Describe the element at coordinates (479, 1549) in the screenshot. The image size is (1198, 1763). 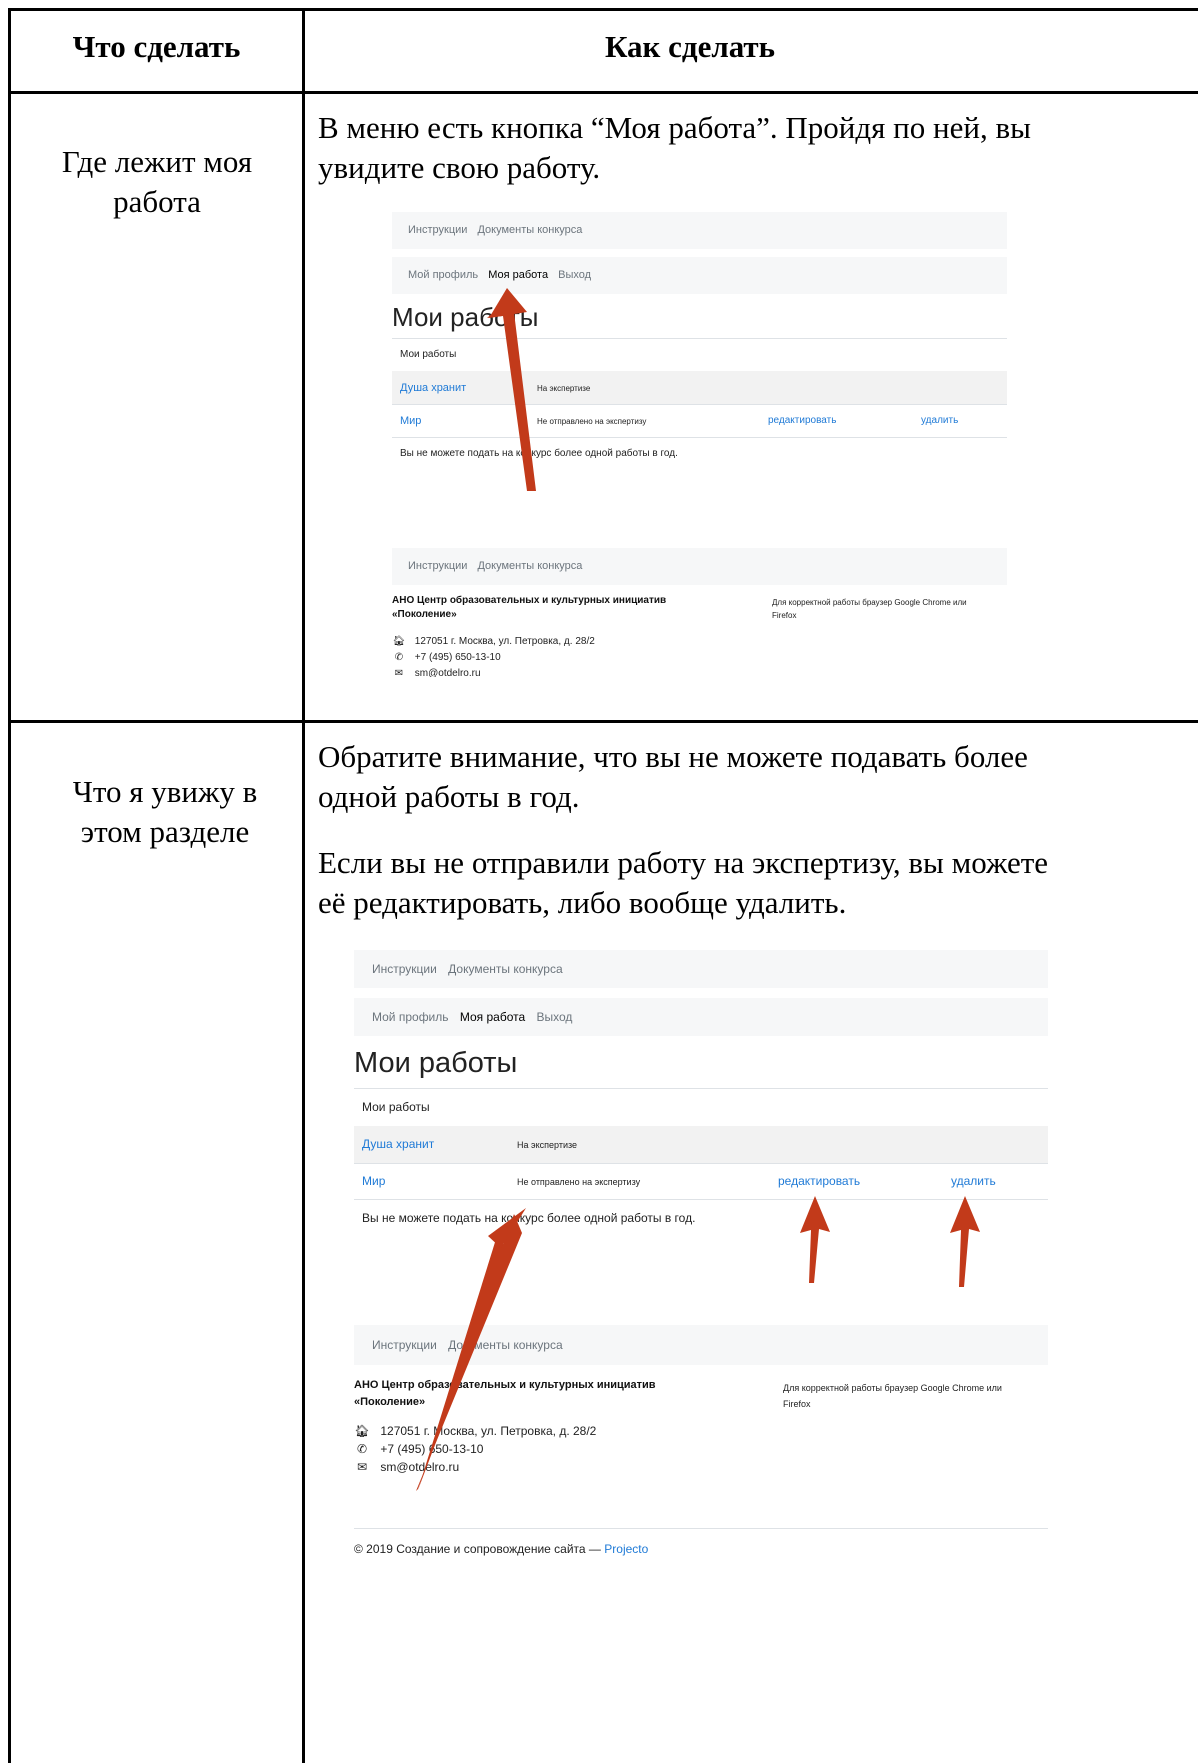
I see `copyright-text: © 2019 Создание и сопровождение сайта —` at that location.